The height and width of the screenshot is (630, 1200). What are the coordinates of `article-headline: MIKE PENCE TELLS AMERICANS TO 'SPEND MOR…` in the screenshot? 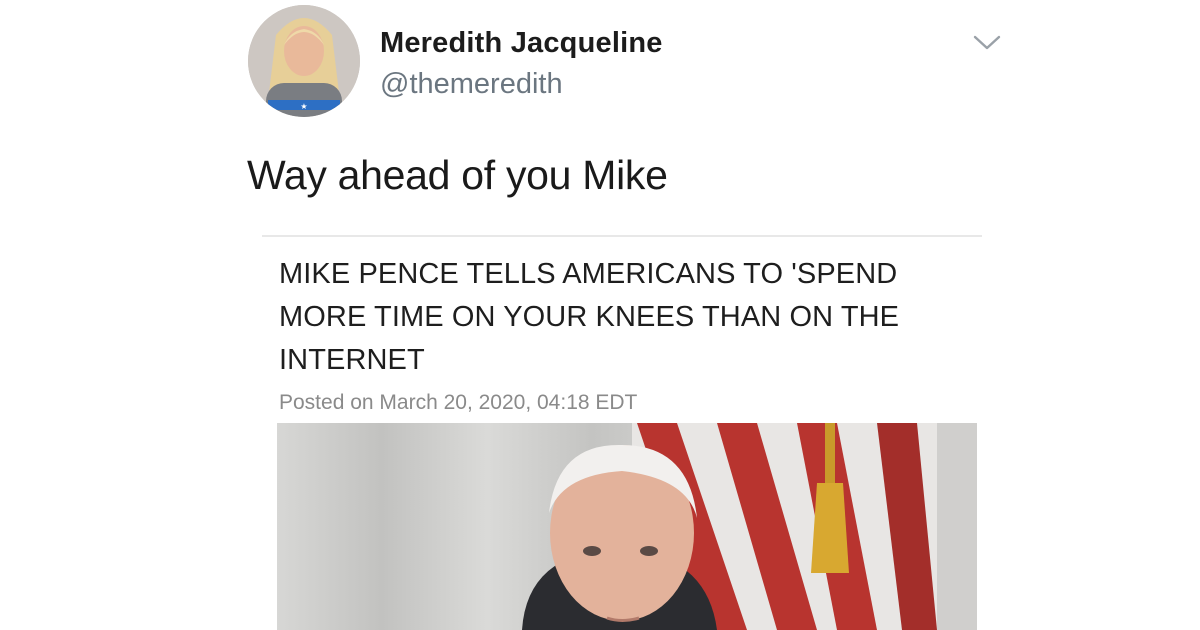 It's located at (624, 317).